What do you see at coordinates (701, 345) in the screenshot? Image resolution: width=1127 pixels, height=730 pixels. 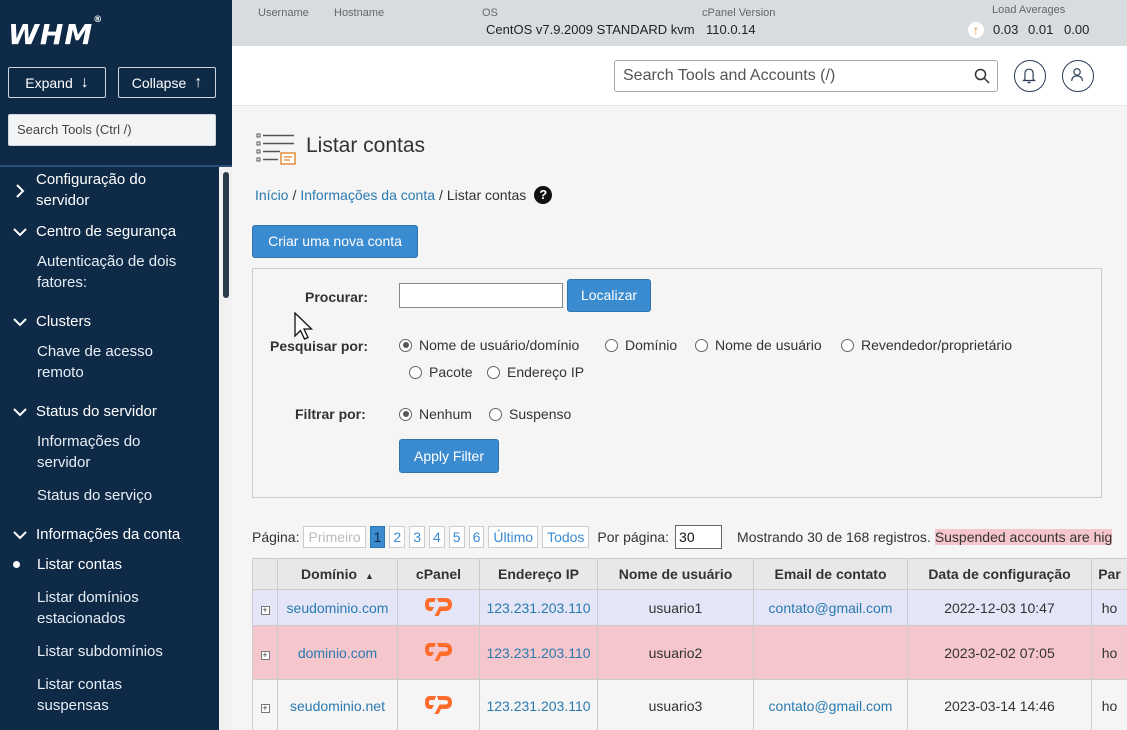 I see `radio-icon` at bounding box center [701, 345].